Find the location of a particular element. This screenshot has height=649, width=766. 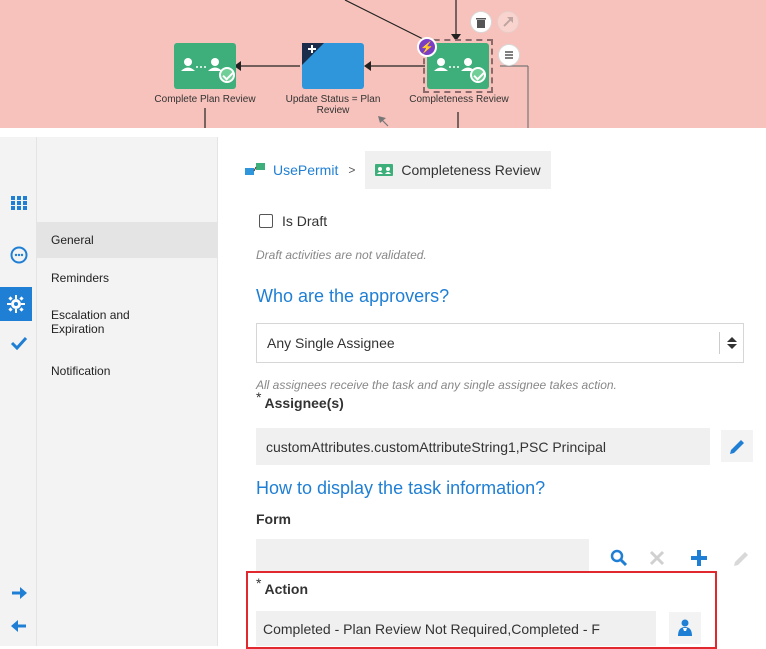

arrow-left-icon is located at coordinates (19, 626).